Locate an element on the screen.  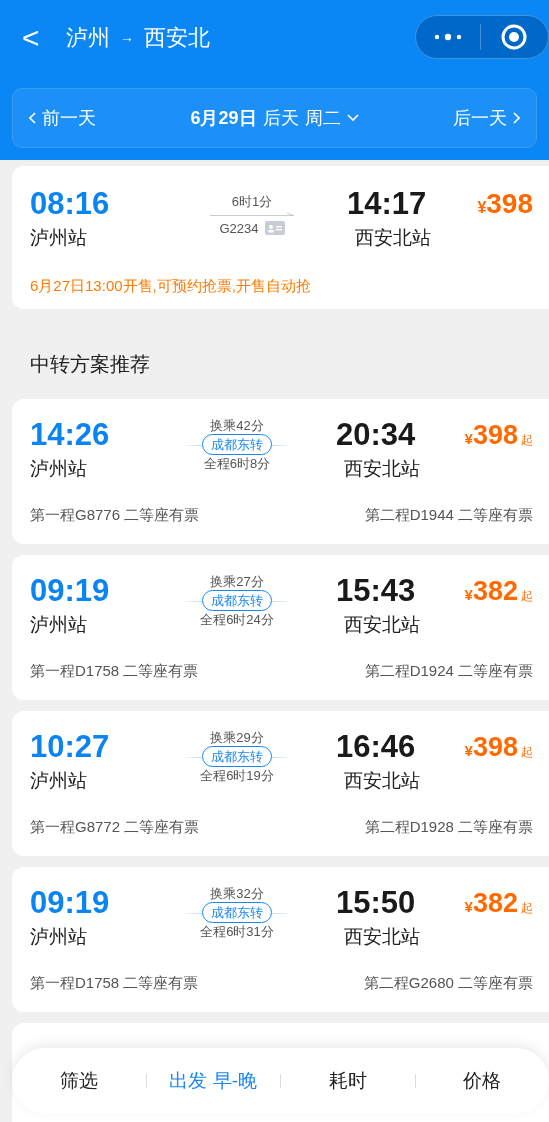
second-leg-info: 第二程G2680 二等座有票 is located at coordinates (448, 982).